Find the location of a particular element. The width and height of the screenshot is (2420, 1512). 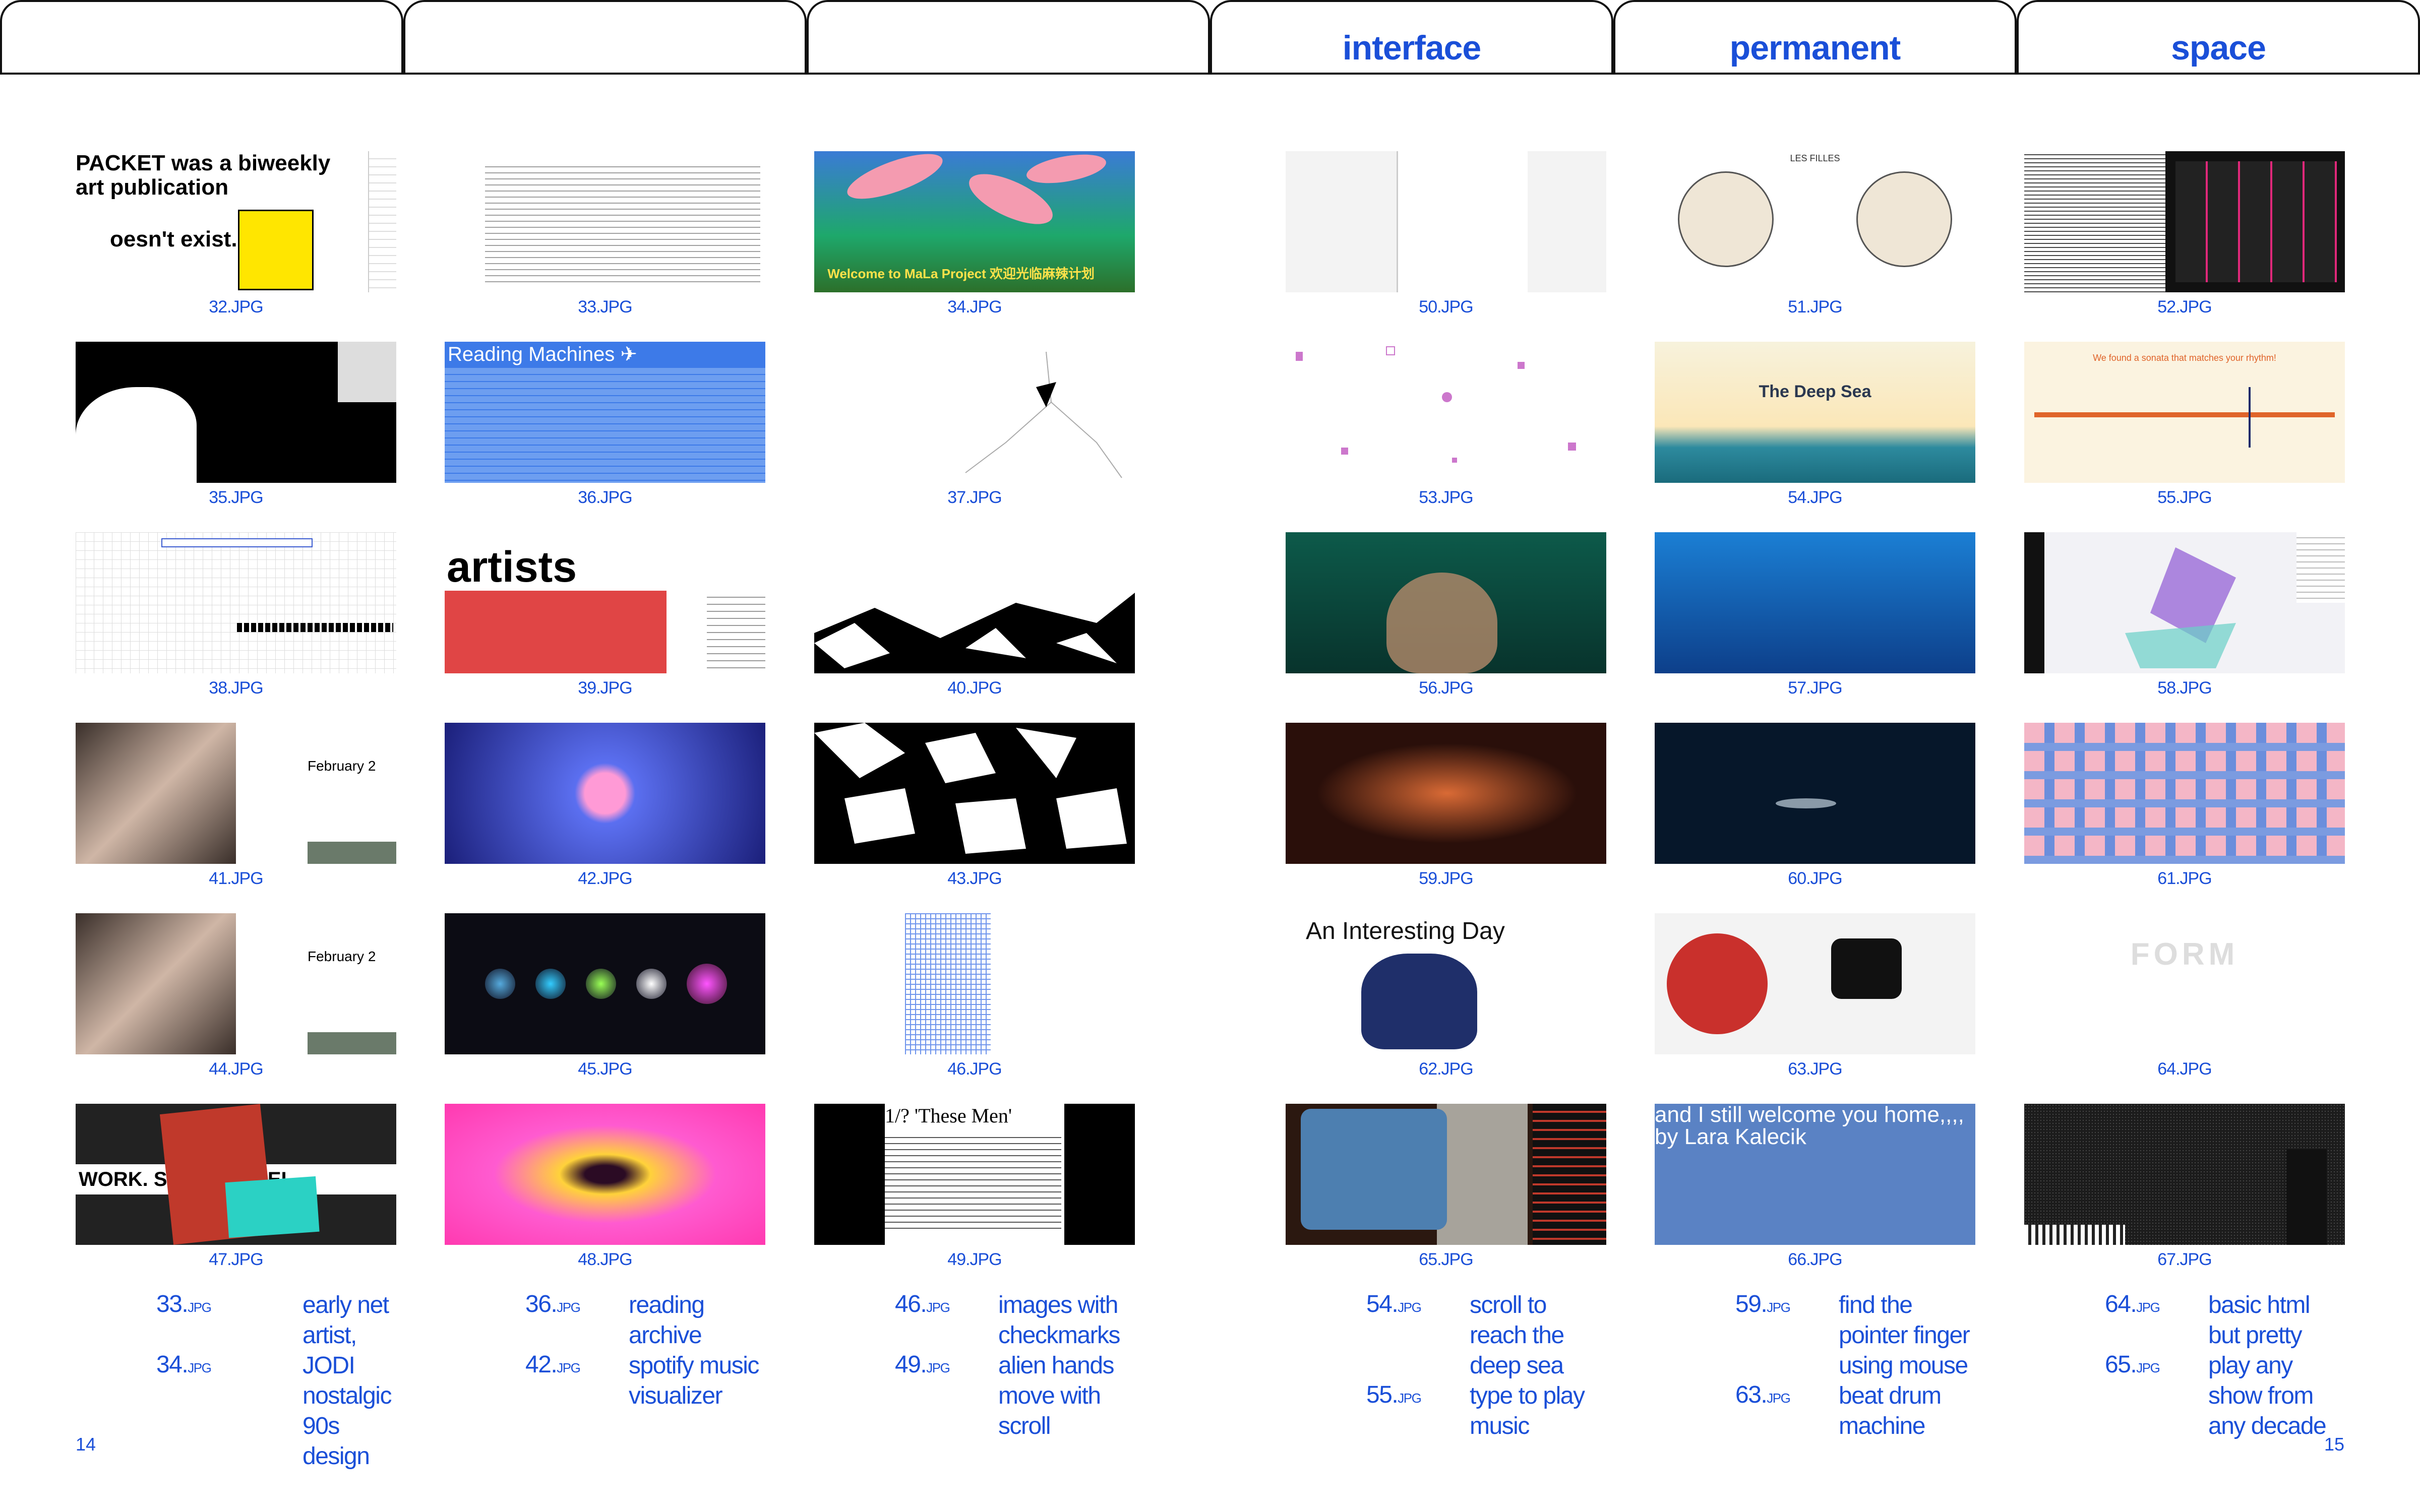

reading-machines-title: Reading Machines ✈ is located at coordinates (542, 354).